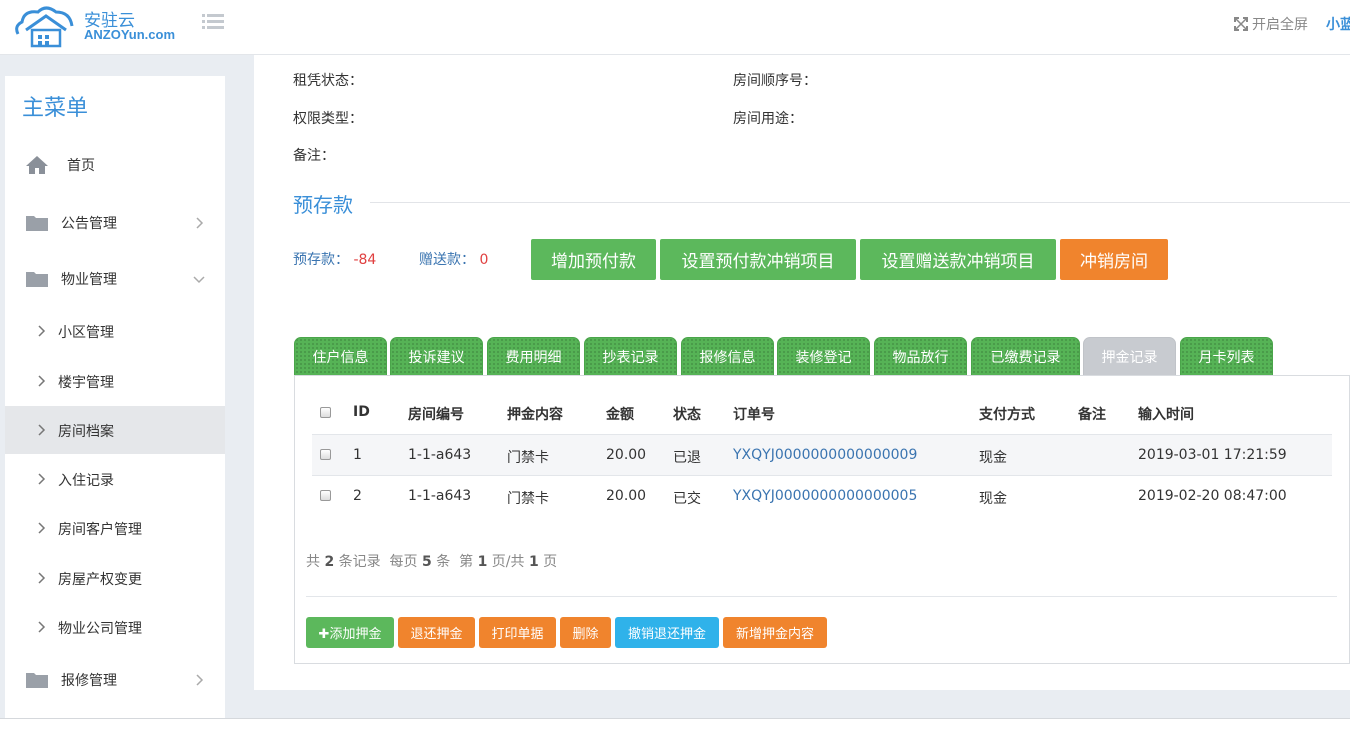  Describe the element at coordinates (821, 596) in the screenshot. I see `panel-divider` at that location.